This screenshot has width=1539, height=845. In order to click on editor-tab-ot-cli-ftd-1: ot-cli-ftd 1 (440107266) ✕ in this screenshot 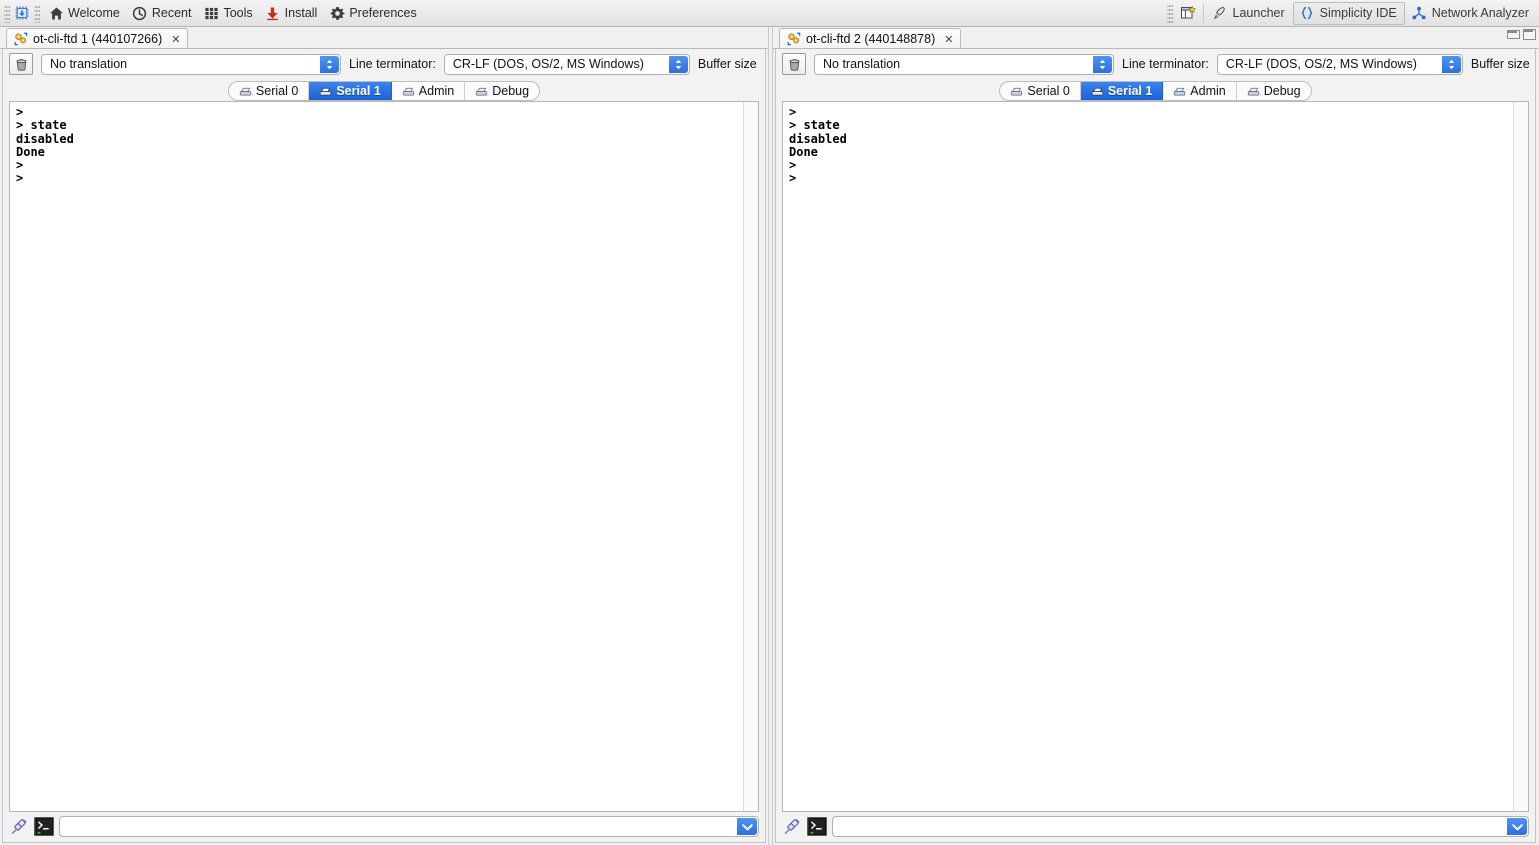, I will do `click(97, 38)`.